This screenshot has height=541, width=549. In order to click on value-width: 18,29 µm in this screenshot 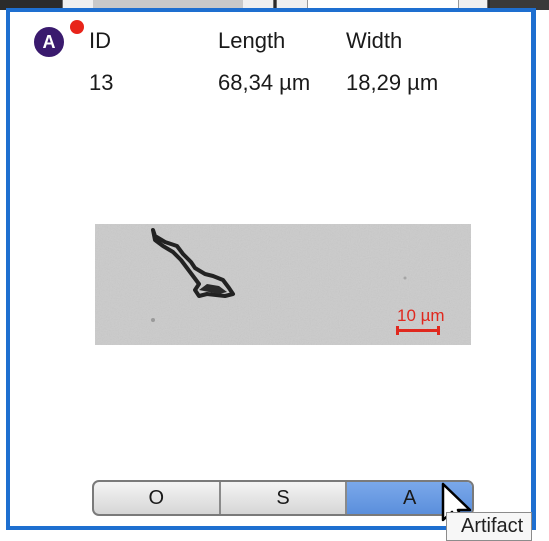, I will do `click(392, 82)`.